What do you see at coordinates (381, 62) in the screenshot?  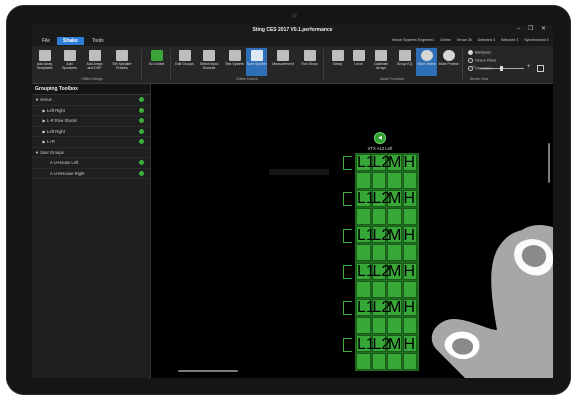 I see `calibrate-arrays-button: Calibrate Arrays` at bounding box center [381, 62].